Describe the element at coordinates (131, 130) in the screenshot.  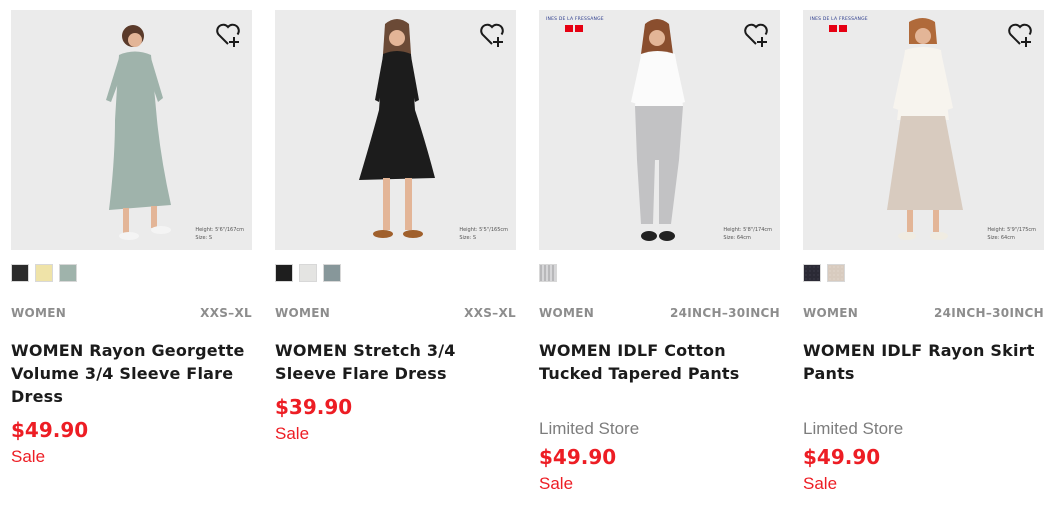
I see `product-image: Height: 5'6"/167cm Size: S` at that location.